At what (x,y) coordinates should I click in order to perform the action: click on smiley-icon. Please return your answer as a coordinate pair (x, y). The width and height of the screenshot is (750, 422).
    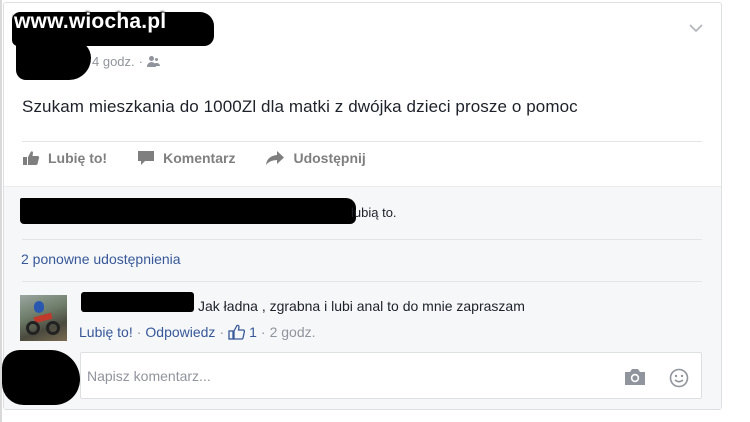
    Looking at the image, I should click on (679, 378).